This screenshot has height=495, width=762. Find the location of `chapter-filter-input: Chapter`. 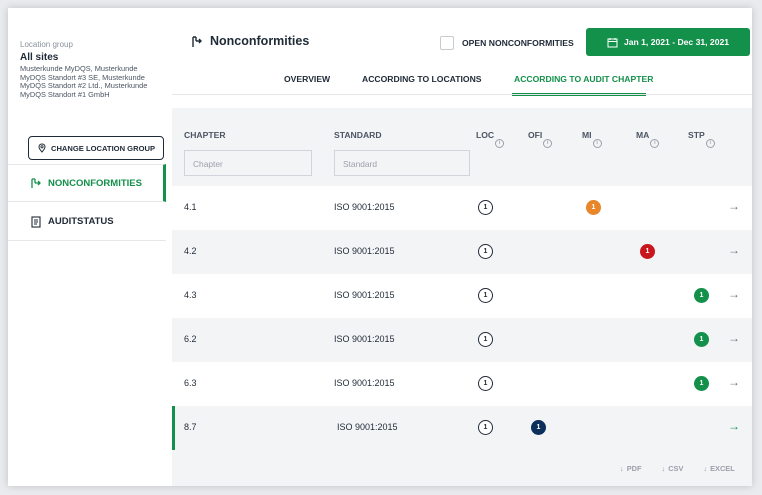

chapter-filter-input: Chapter is located at coordinates (248, 163).